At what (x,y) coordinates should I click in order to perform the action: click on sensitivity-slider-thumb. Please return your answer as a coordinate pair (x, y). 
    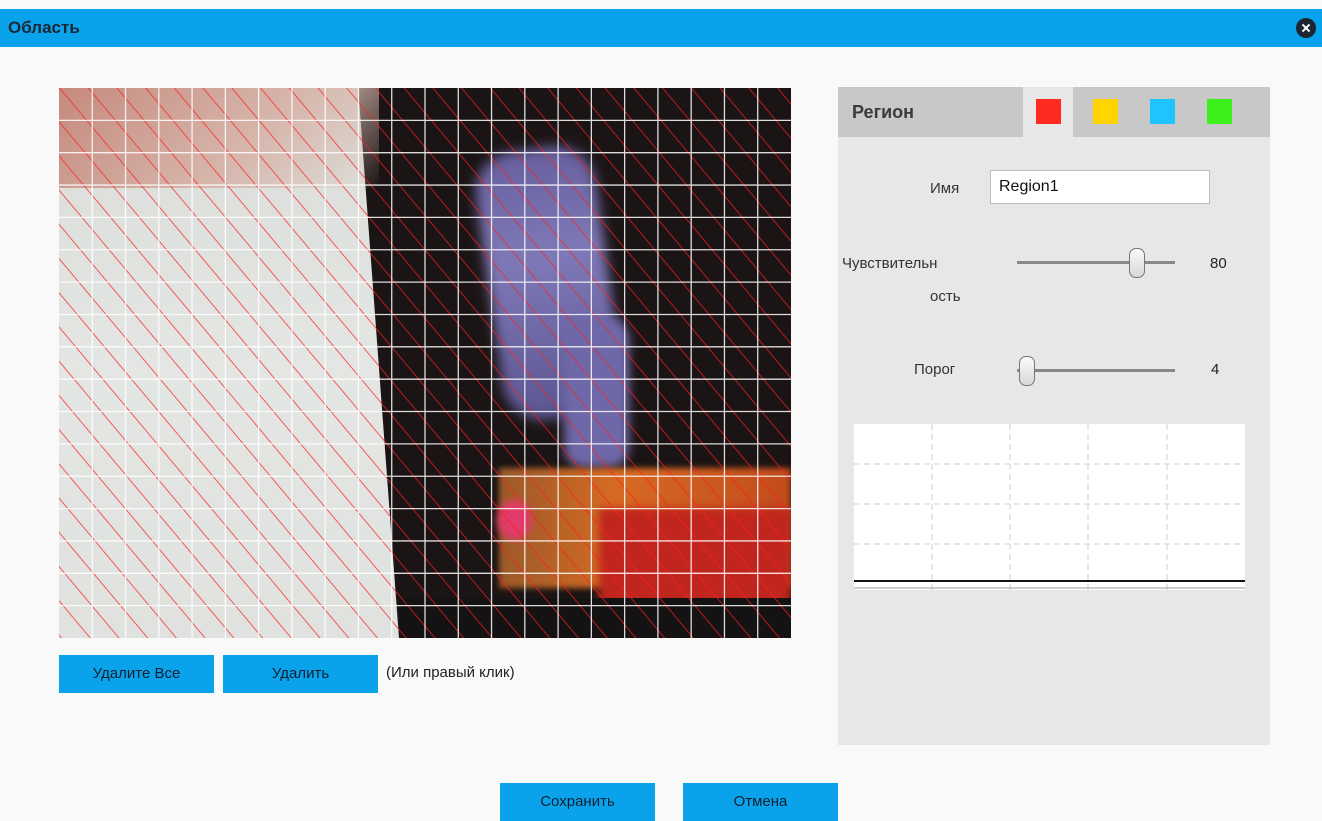
    Looking at the image, I should click on (1137, 263).